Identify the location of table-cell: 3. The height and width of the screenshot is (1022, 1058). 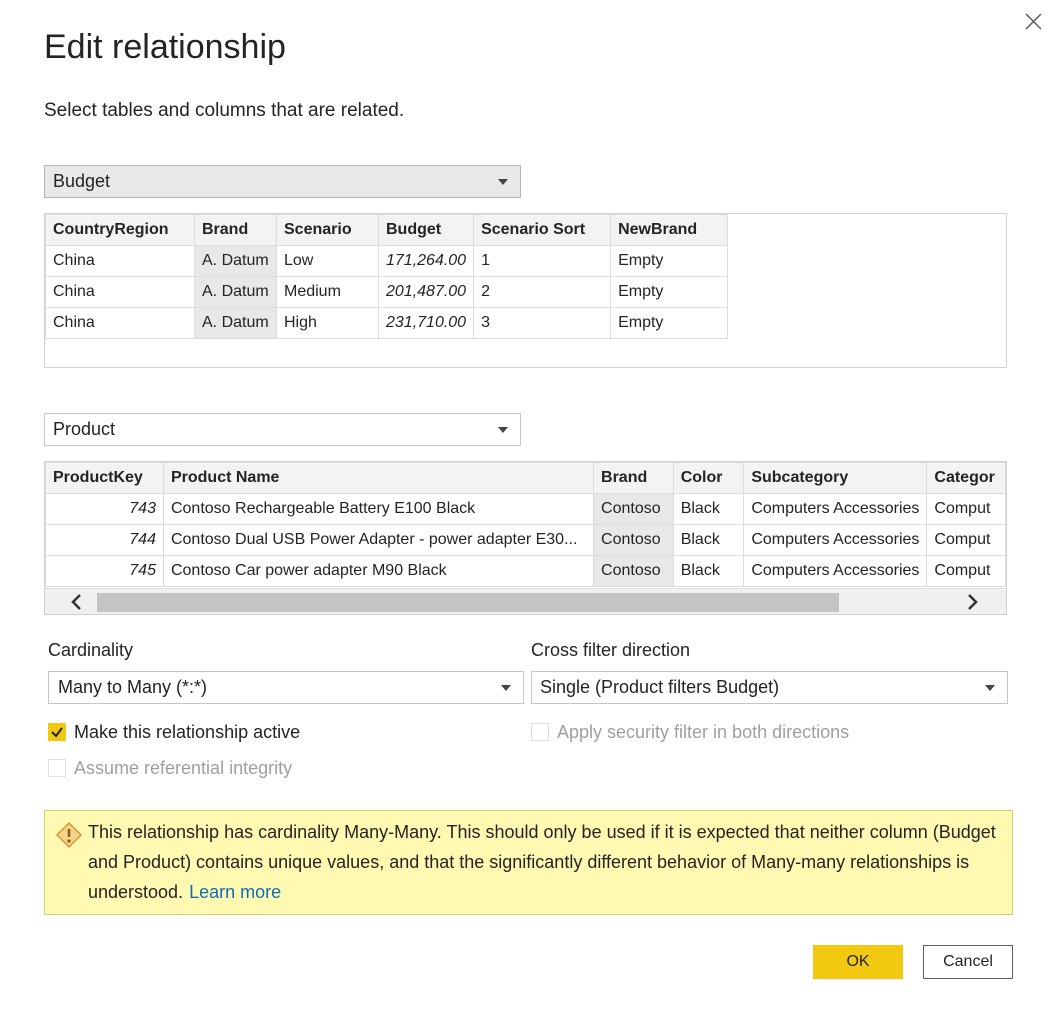
(542, 323).